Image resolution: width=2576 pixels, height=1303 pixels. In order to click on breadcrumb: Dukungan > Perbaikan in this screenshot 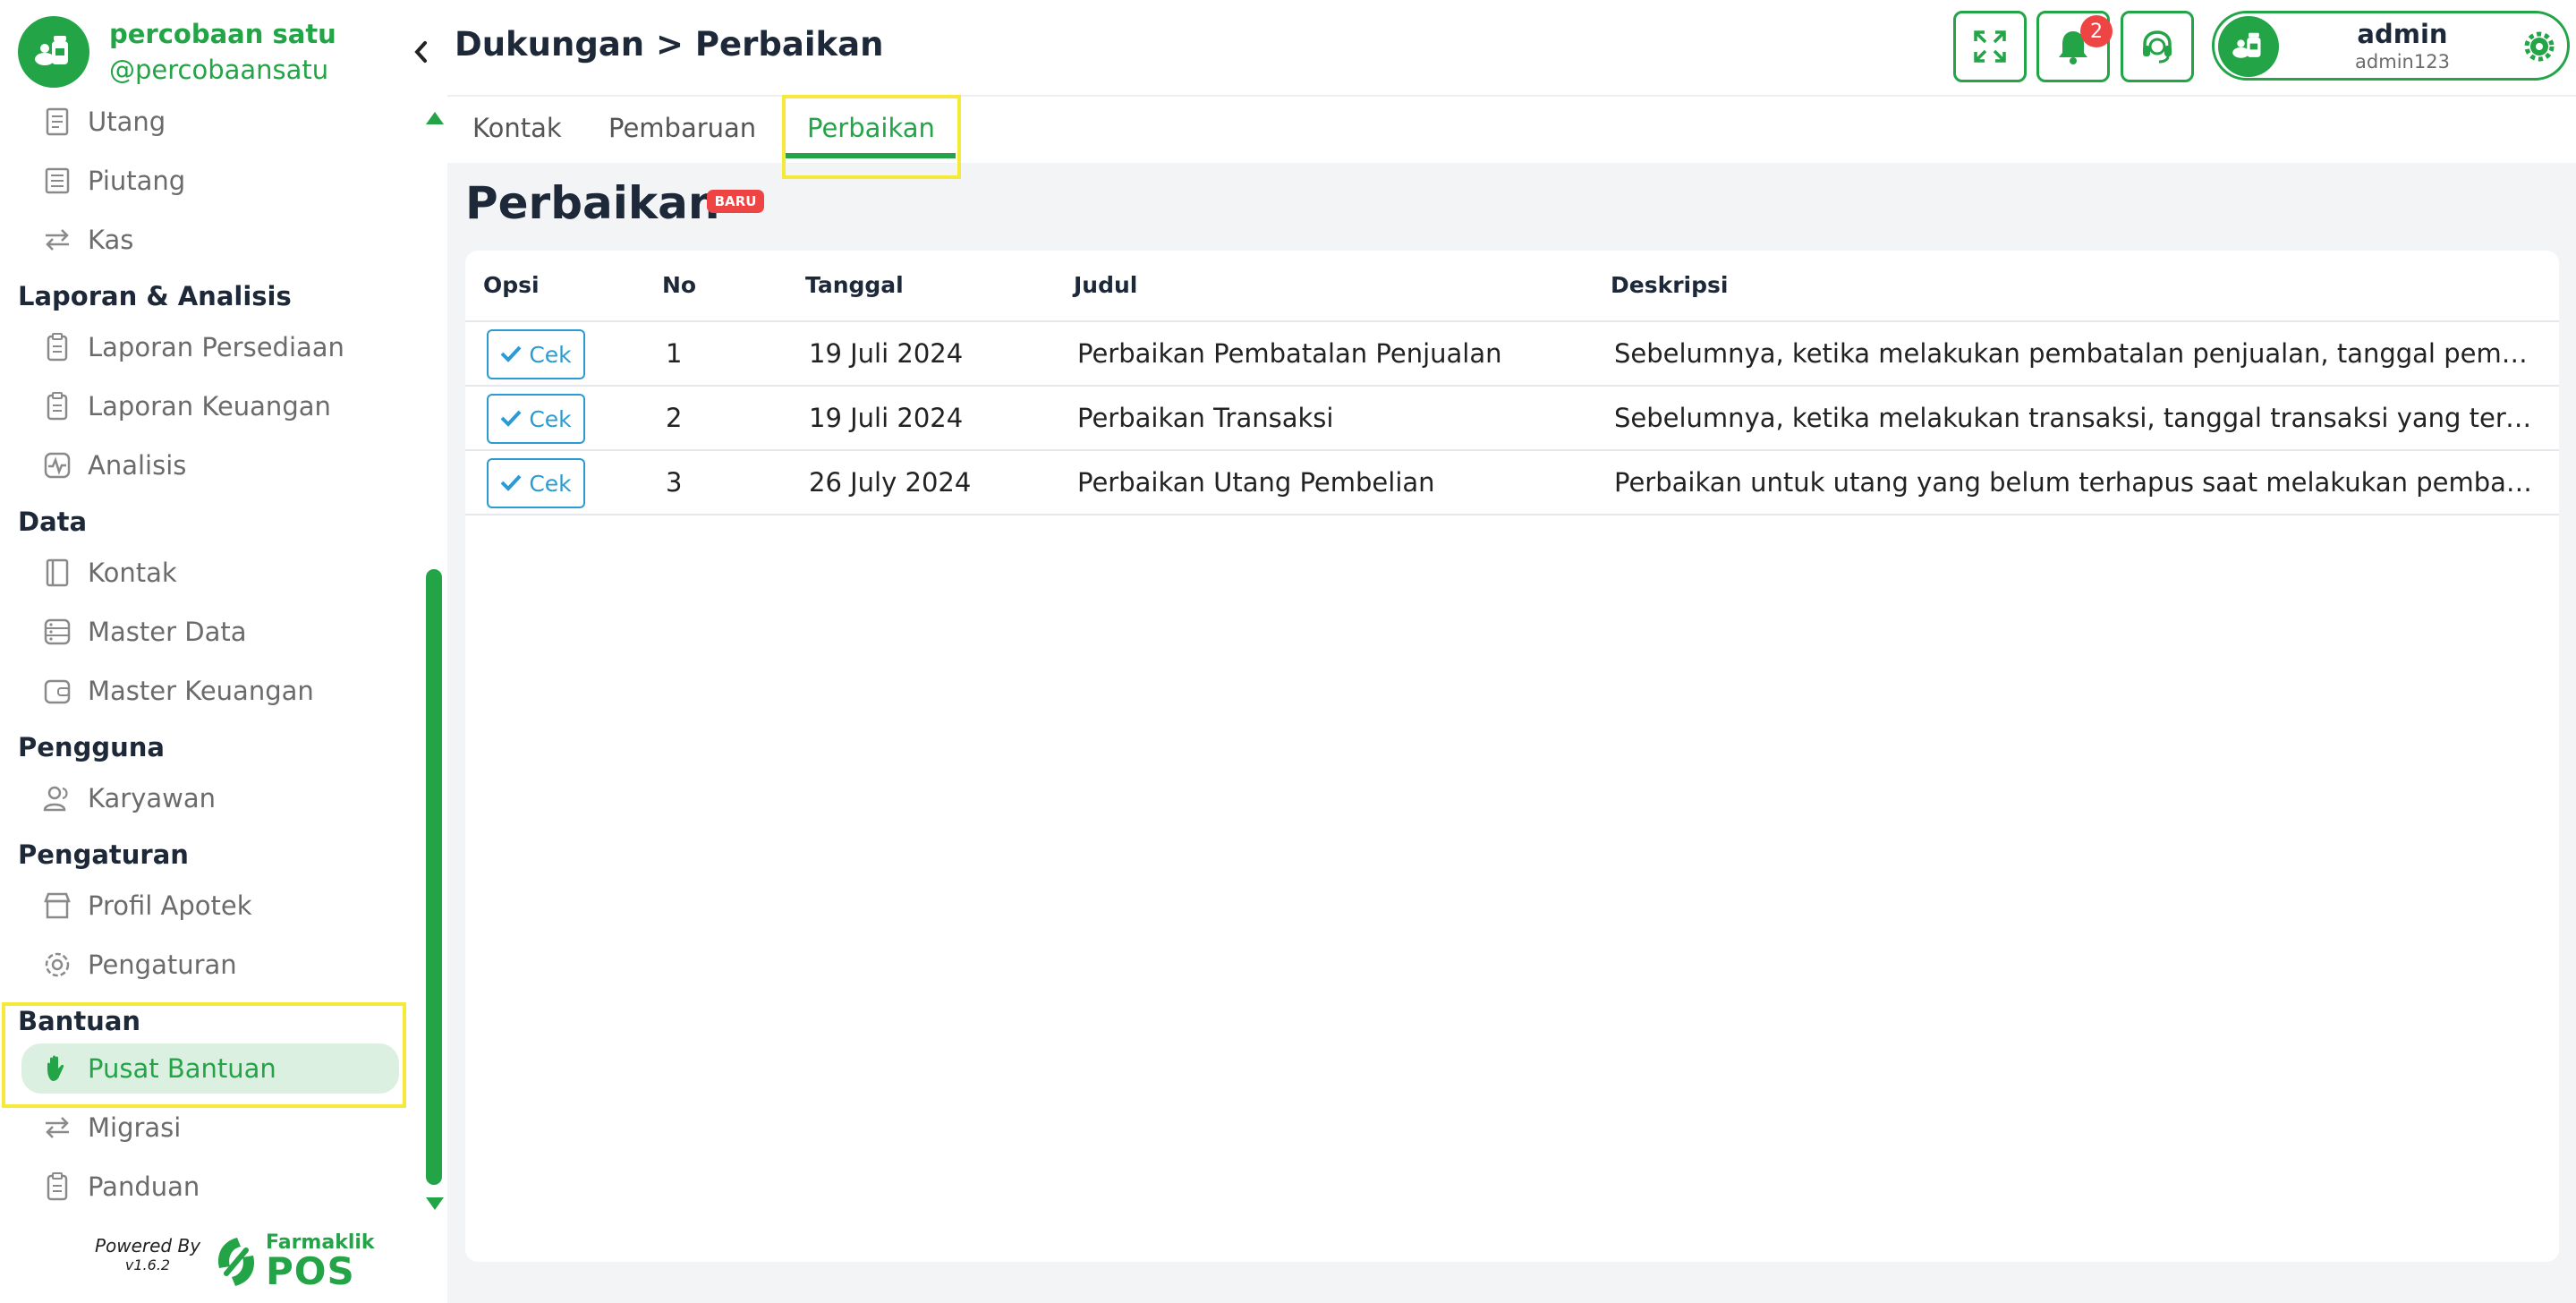, I will do `click(669, 44)`.